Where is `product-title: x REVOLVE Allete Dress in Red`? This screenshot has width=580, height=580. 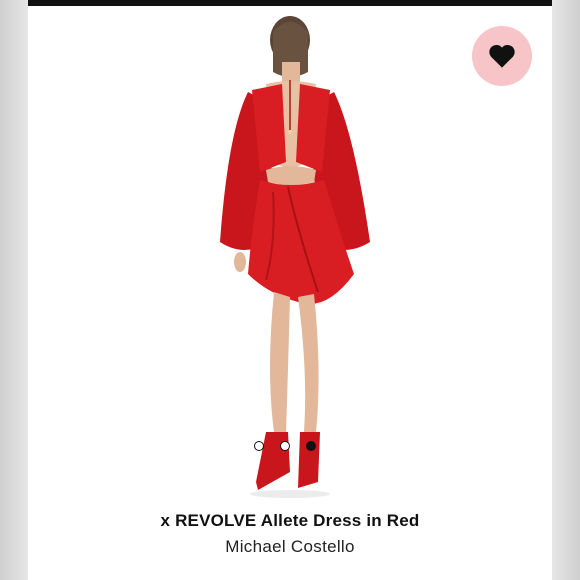 product-title: x REVOLVE Allete Dress in Red is located at coordinates (290, 521).